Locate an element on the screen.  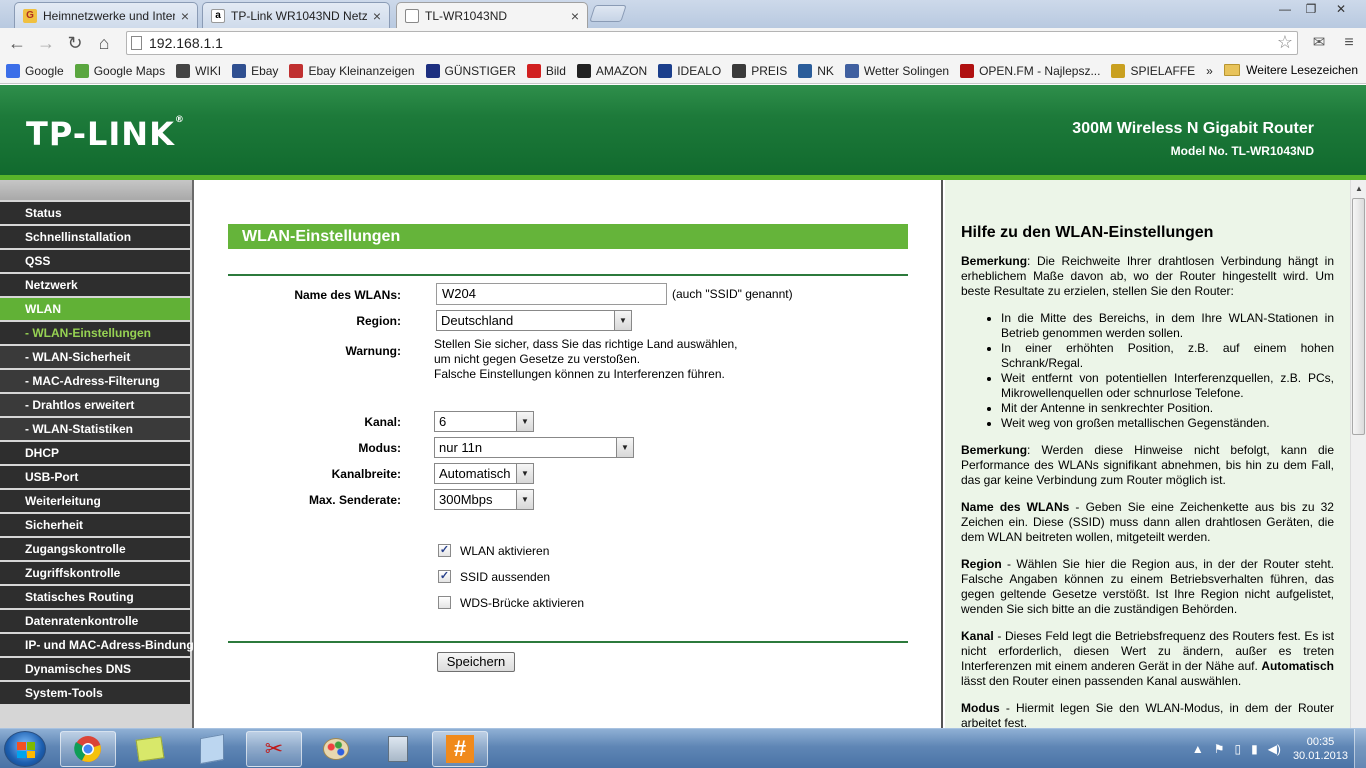
sidebar-item-sicherheit: Sicherheit is located at coordinates (95, 525).